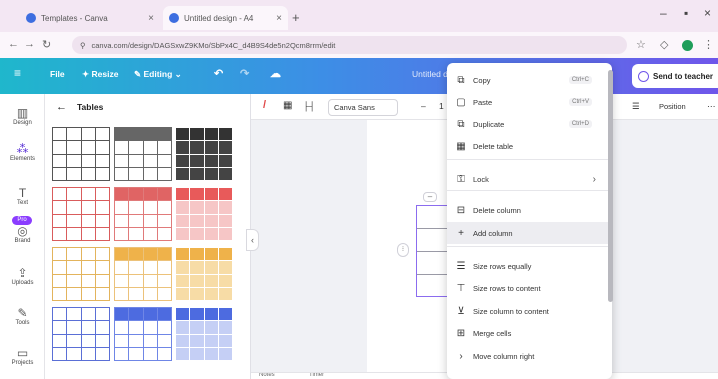  Describe the element at coordinates (711, 106) in the screenshot. I see `more-options-icon: ⋯` at that location.